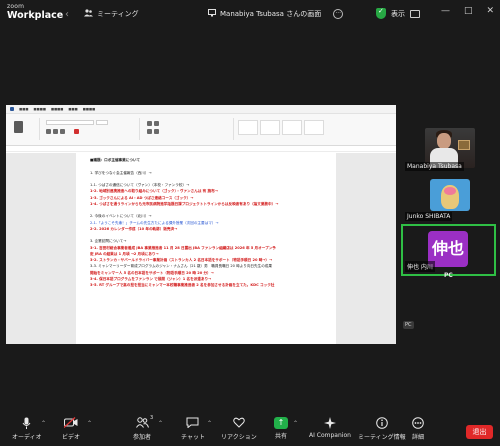 Image resolution: width=500 pixels, height=446 pixels. Describe the element at coordinates (418, 437) in the screenshot. I see `more-label: 詳細` at that location.